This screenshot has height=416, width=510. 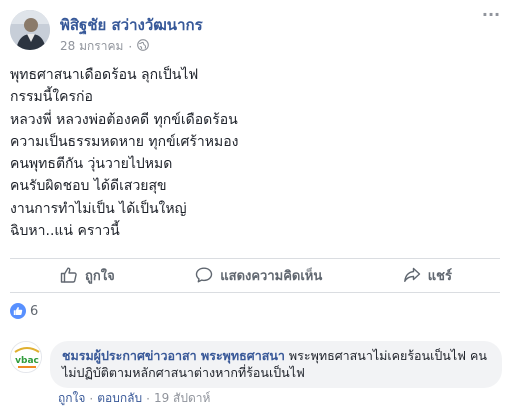 What do you see at coordinates (271, 276) in the screenshot?
I see `comment-button-label: แสดงความคิดเห็น` at bounding box center [271, 276].